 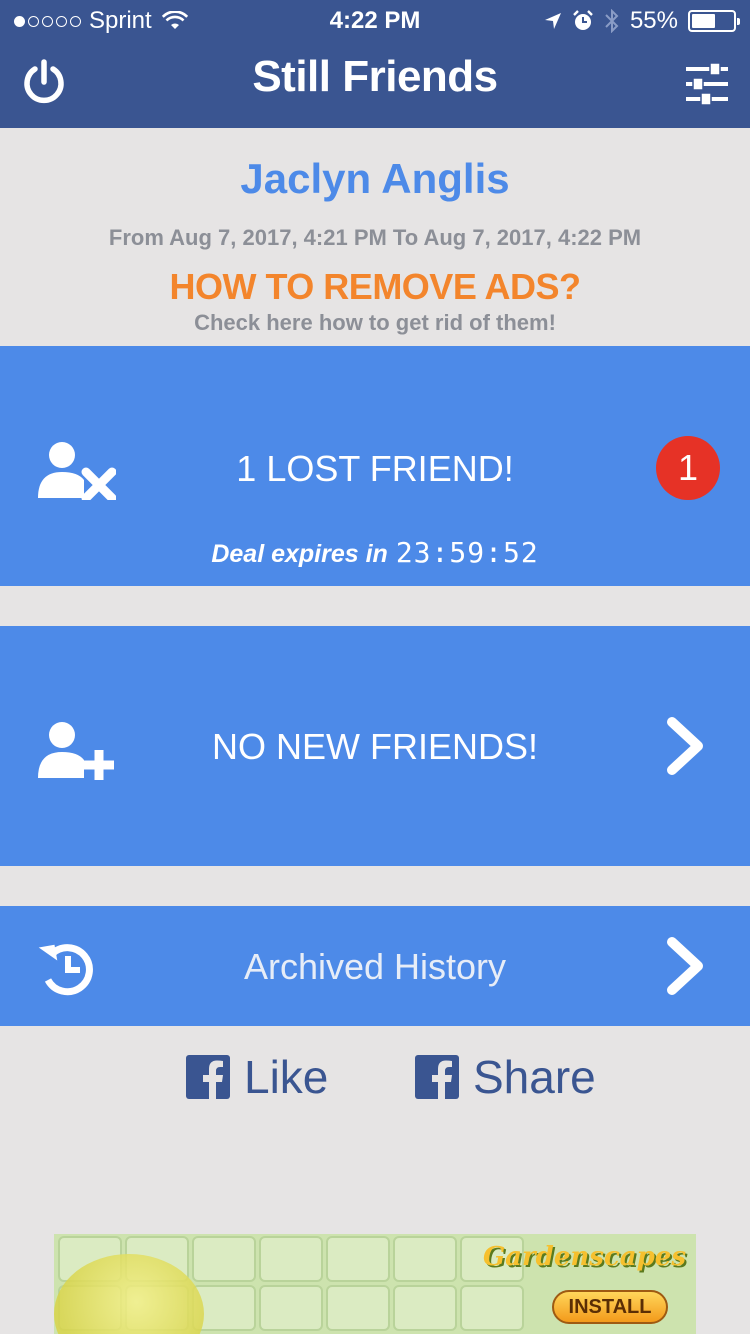 I want to click on lost-friends-label: 1 LOST FRIEND!, so click(x=375, y=468).